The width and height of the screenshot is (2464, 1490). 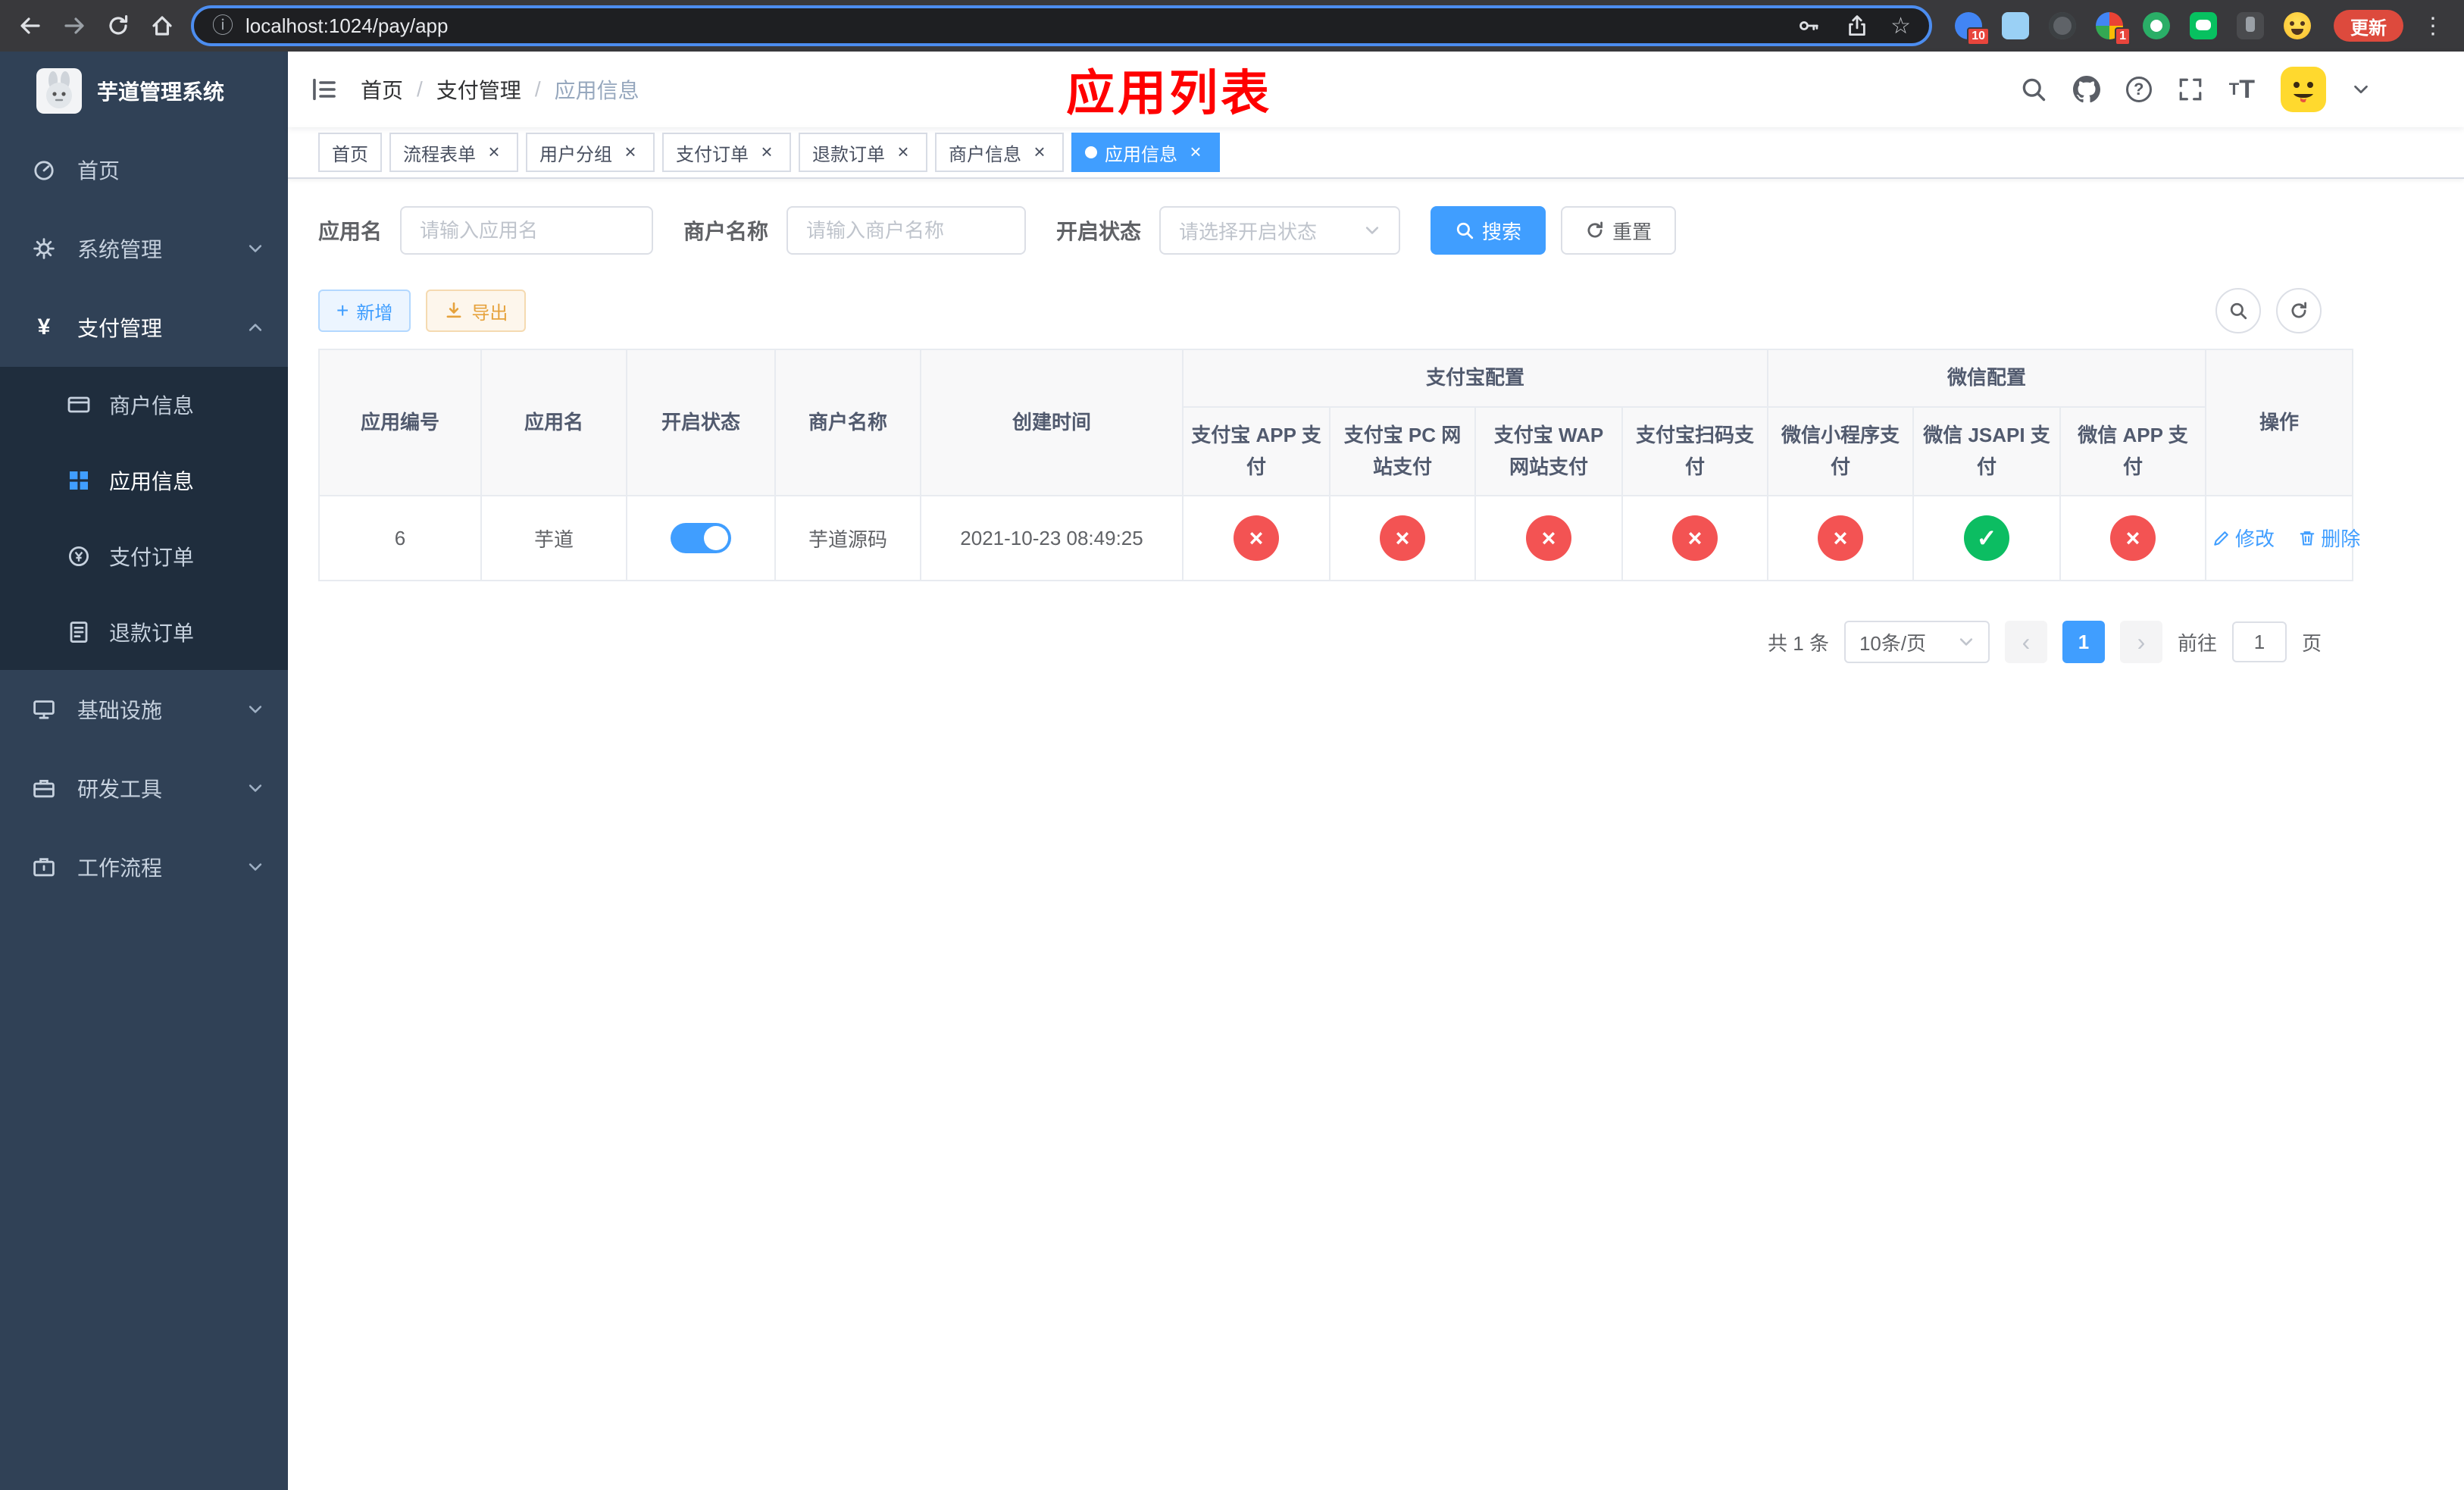 What do you see at coordinates (44, 248) in the screenshot?
I see `gear-icon` at bounding box center [44, 248].